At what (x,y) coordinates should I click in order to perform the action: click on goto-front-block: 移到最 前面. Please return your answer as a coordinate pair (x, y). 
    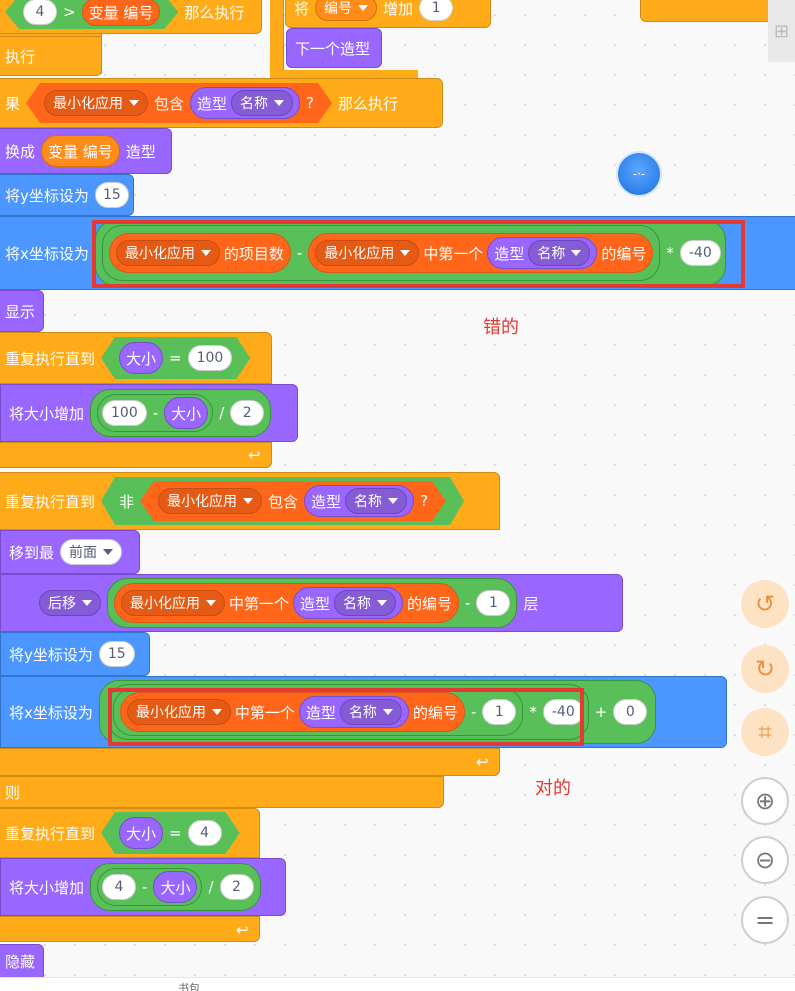
    Looking at the image, I should click on (70, 552).